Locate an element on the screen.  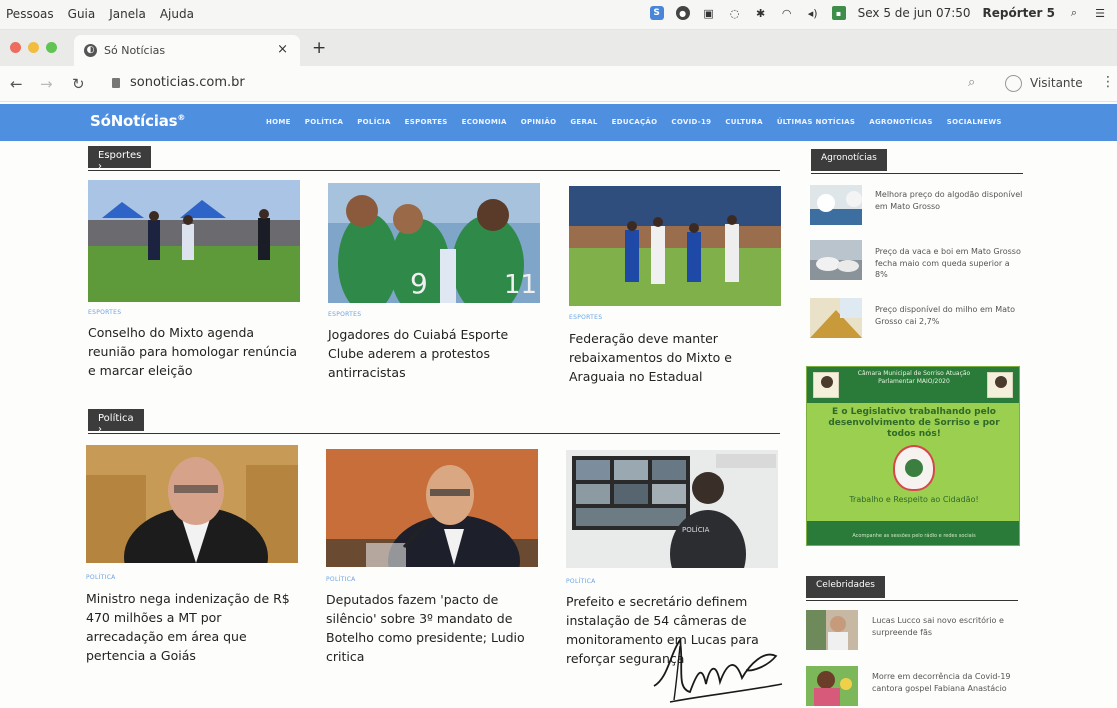
nav-politica: POLÍTICA is located at coordinates (324, 122).